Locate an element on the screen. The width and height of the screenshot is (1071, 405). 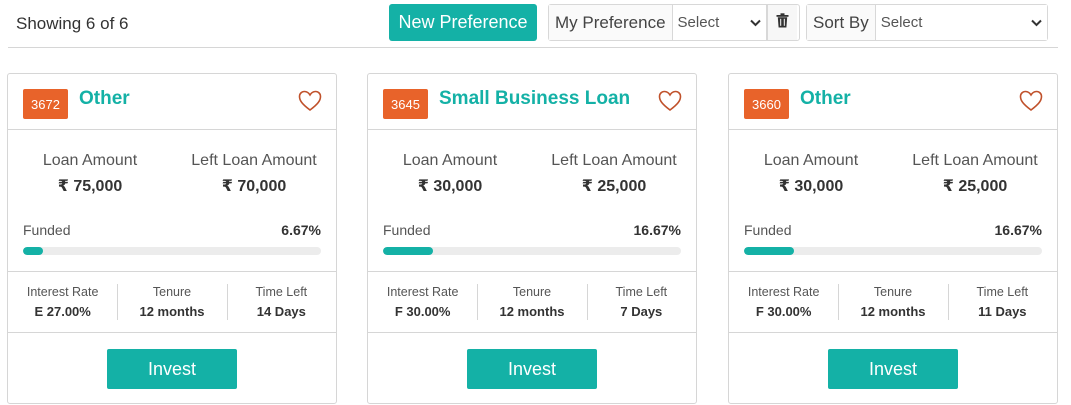
interest-rate-value: E 27.00% is located at coordinates (62, 311).